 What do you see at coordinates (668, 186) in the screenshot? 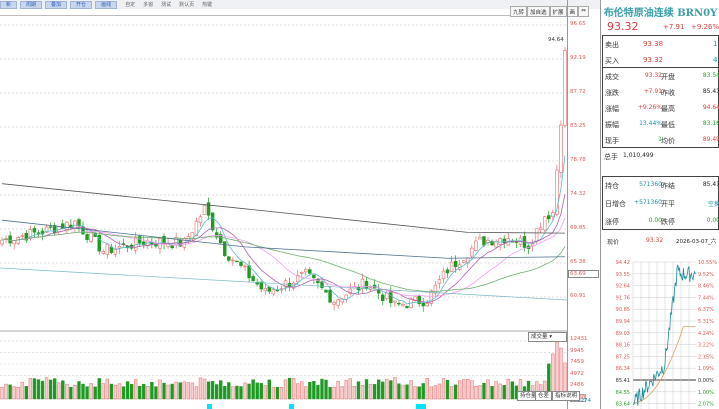
I see `stat-label: 昨结` at bounding box center [668, 186].